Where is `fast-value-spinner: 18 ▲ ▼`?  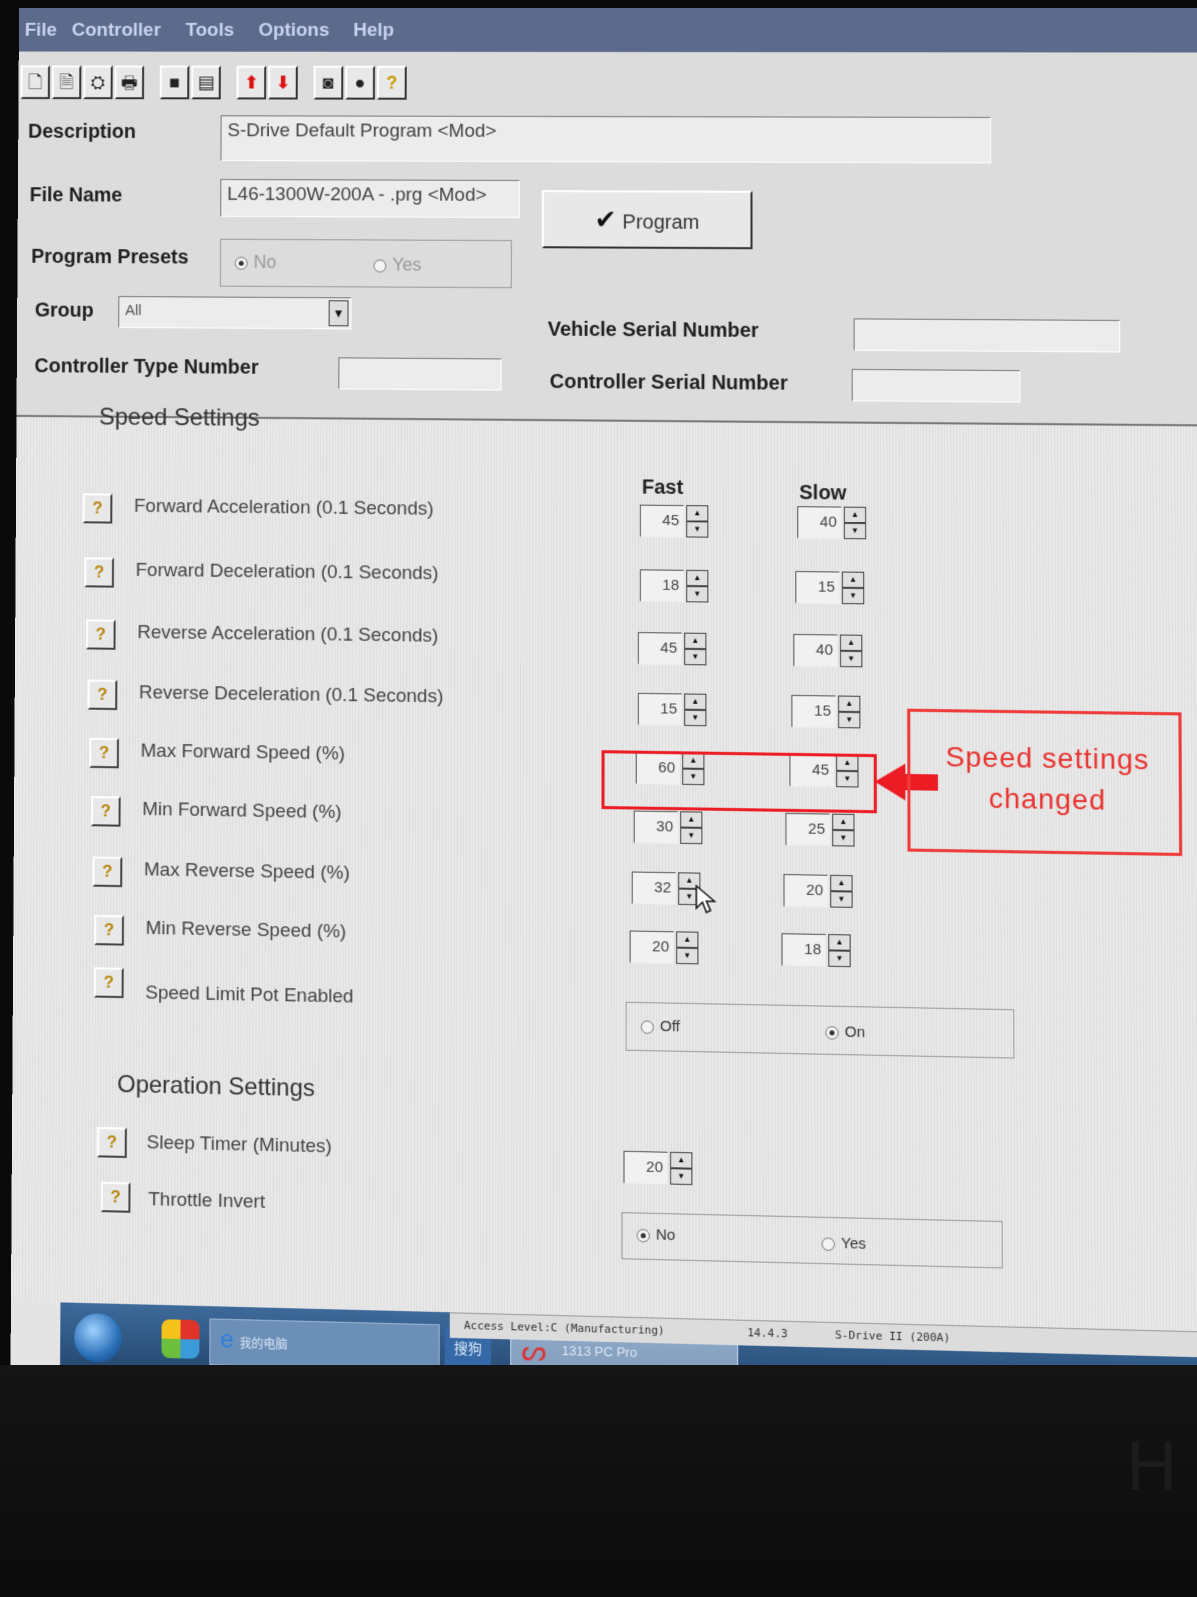
fast-value-spinner: 18 ▲ ▼ is located at coordinates (675, 586).